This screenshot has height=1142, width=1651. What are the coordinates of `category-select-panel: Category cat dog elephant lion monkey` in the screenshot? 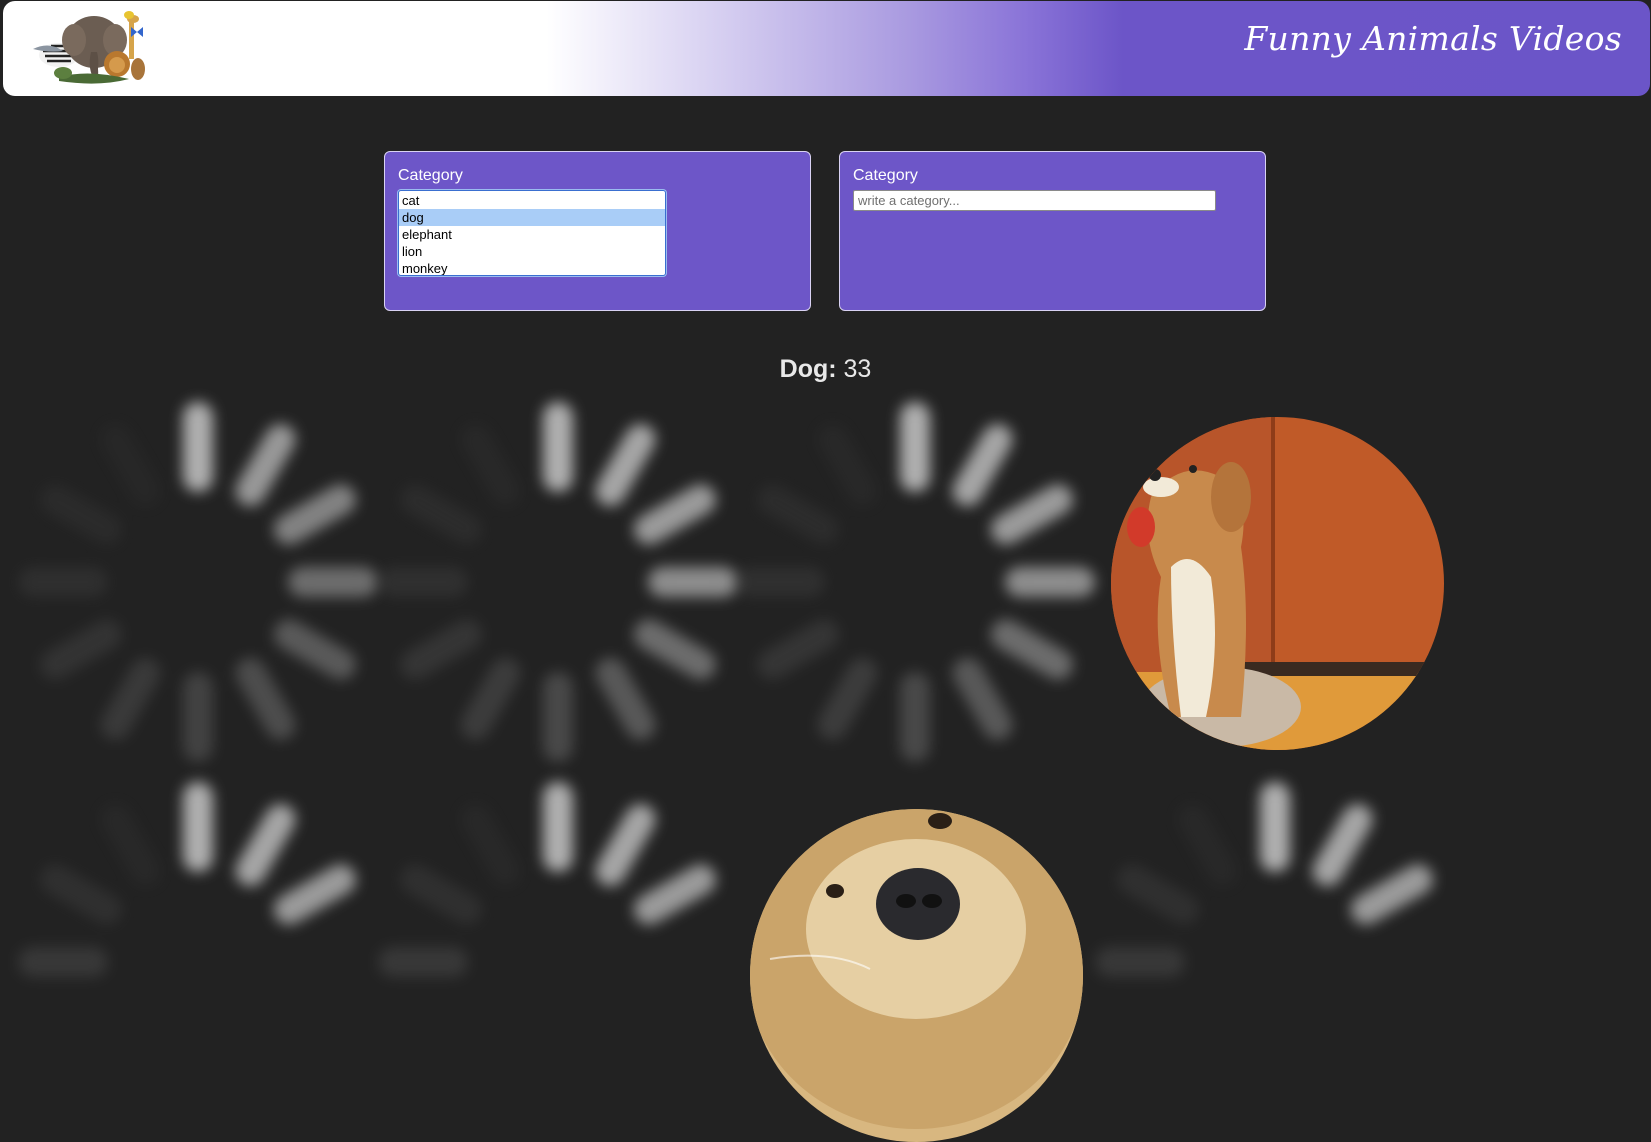 It's located at (597, 231).